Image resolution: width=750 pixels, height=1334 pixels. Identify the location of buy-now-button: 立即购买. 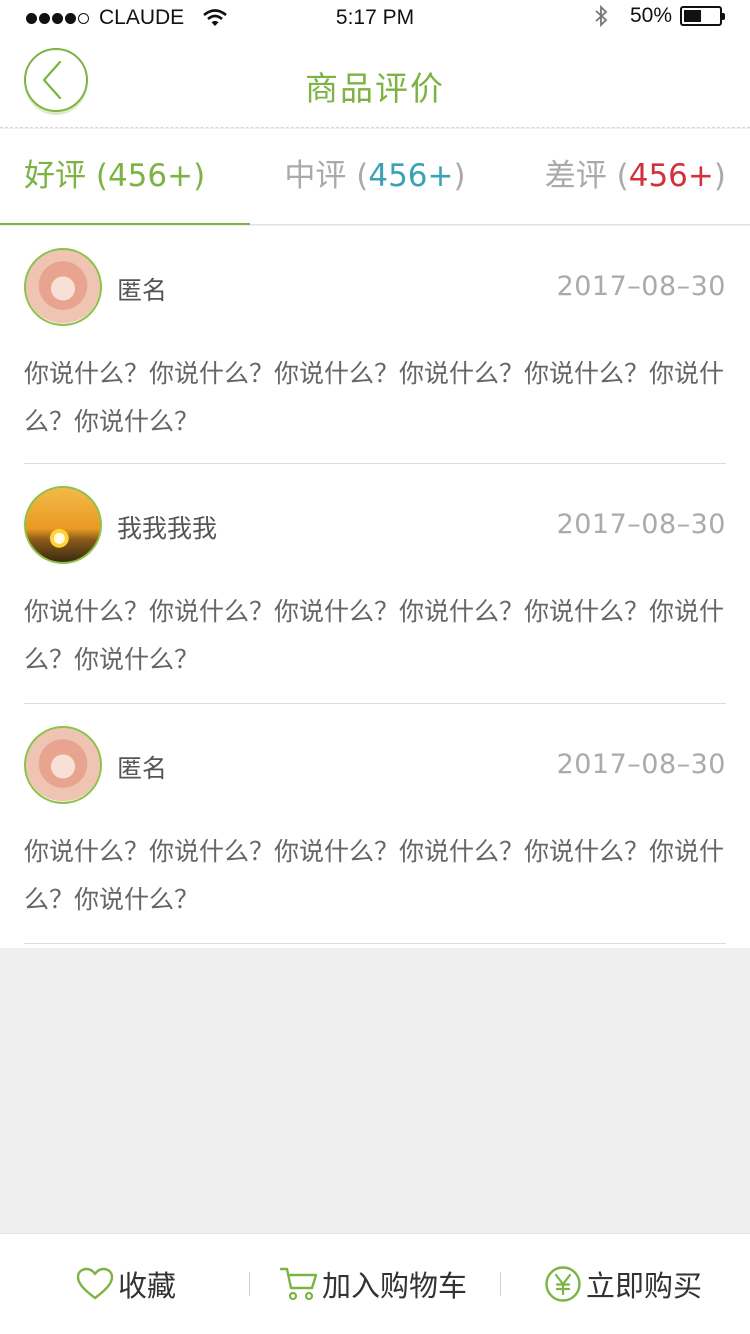
(623, 1284).